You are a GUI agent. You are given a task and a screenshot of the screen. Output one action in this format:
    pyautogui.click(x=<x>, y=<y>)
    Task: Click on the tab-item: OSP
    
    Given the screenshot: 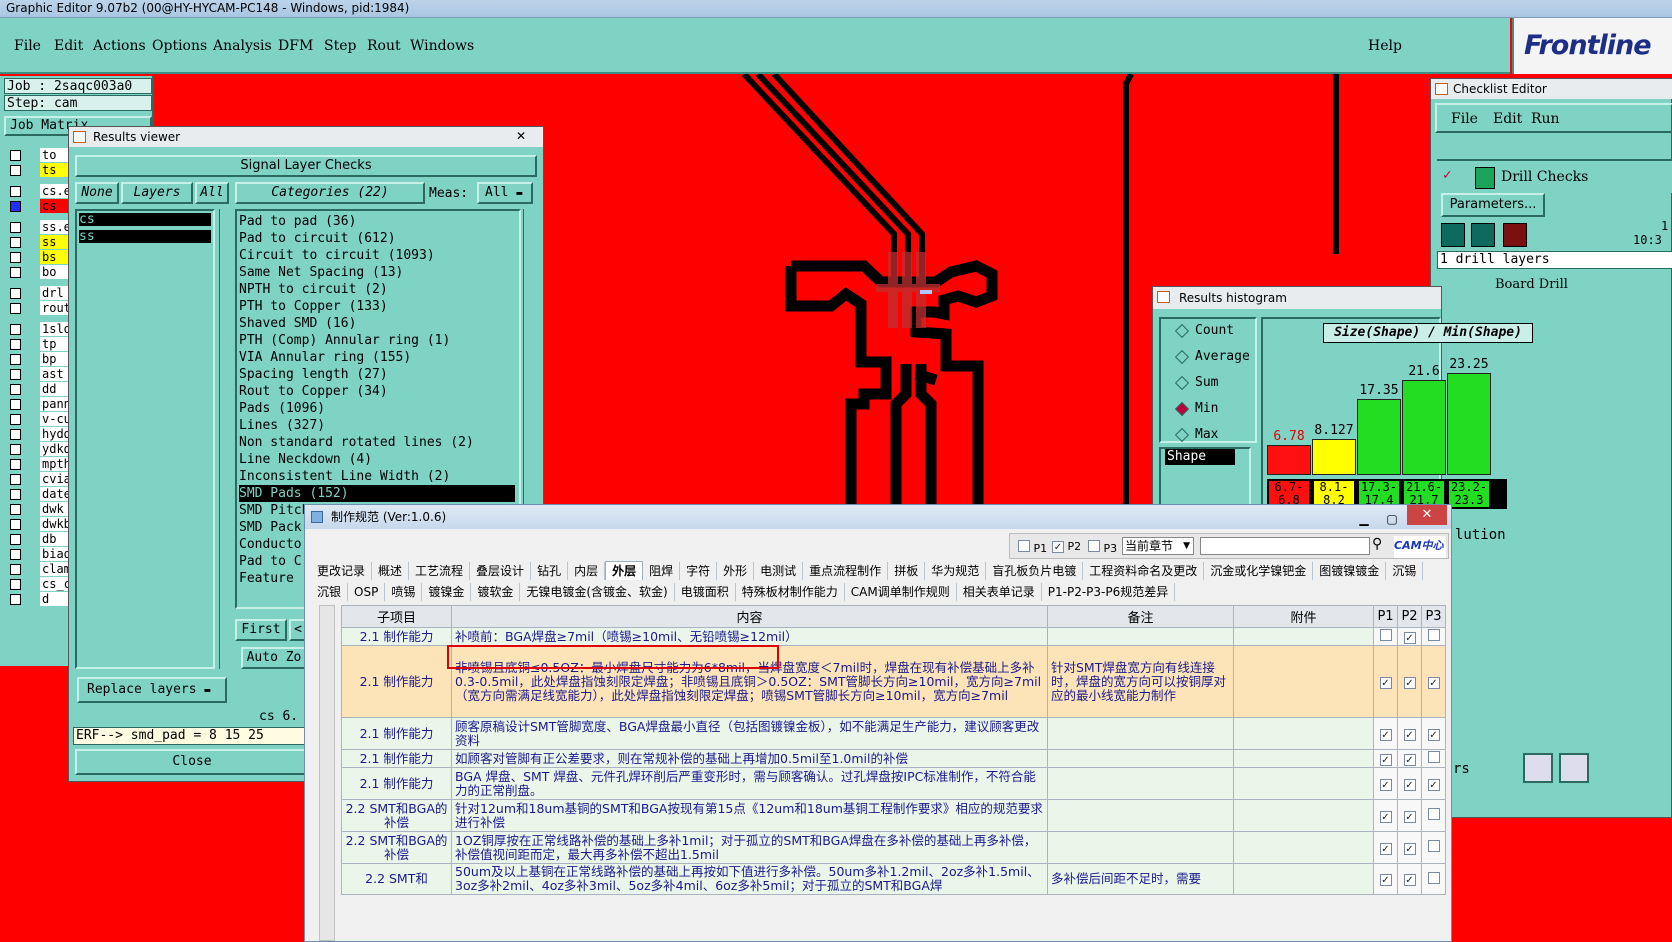 What is the action you would take?
    pyautogui.click(x=367, y=592)
    